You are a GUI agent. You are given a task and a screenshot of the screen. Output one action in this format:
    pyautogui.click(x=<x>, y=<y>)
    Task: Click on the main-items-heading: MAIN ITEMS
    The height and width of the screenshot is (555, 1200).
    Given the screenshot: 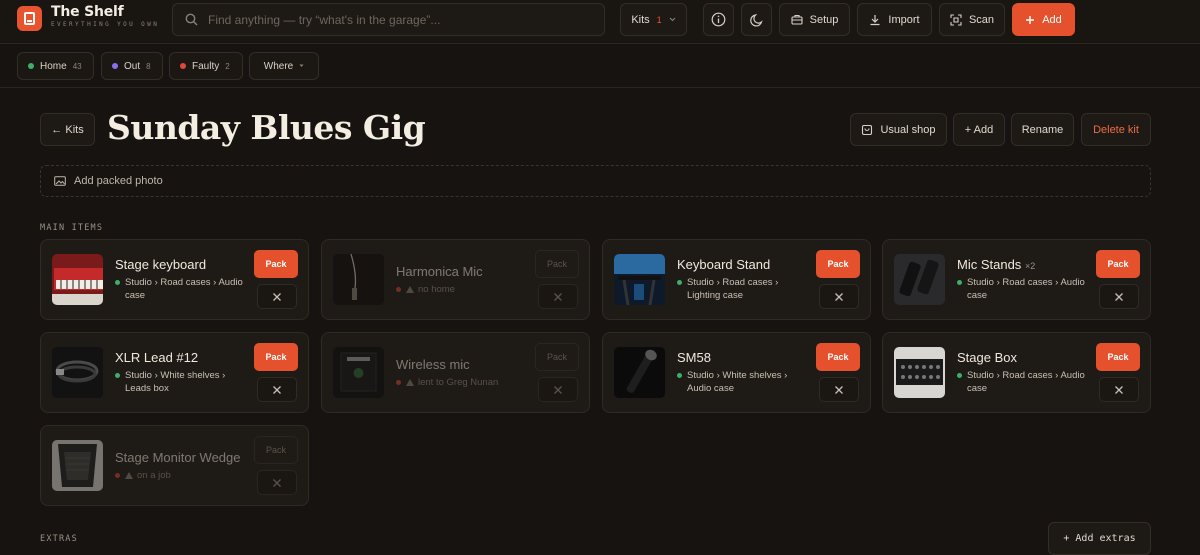 What is the action you would take?
    pyautogui.click(x=72, y=228)
    